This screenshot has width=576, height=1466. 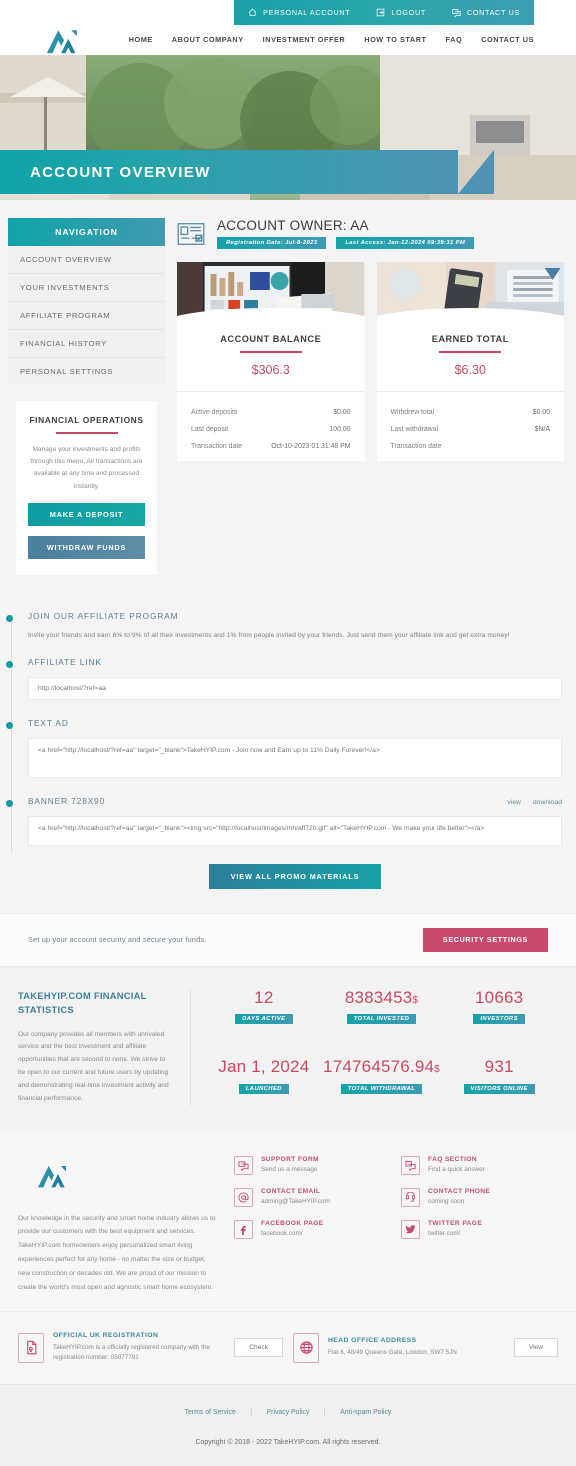 I want to click on banner-code-textarea, so click(x=295, y=830).